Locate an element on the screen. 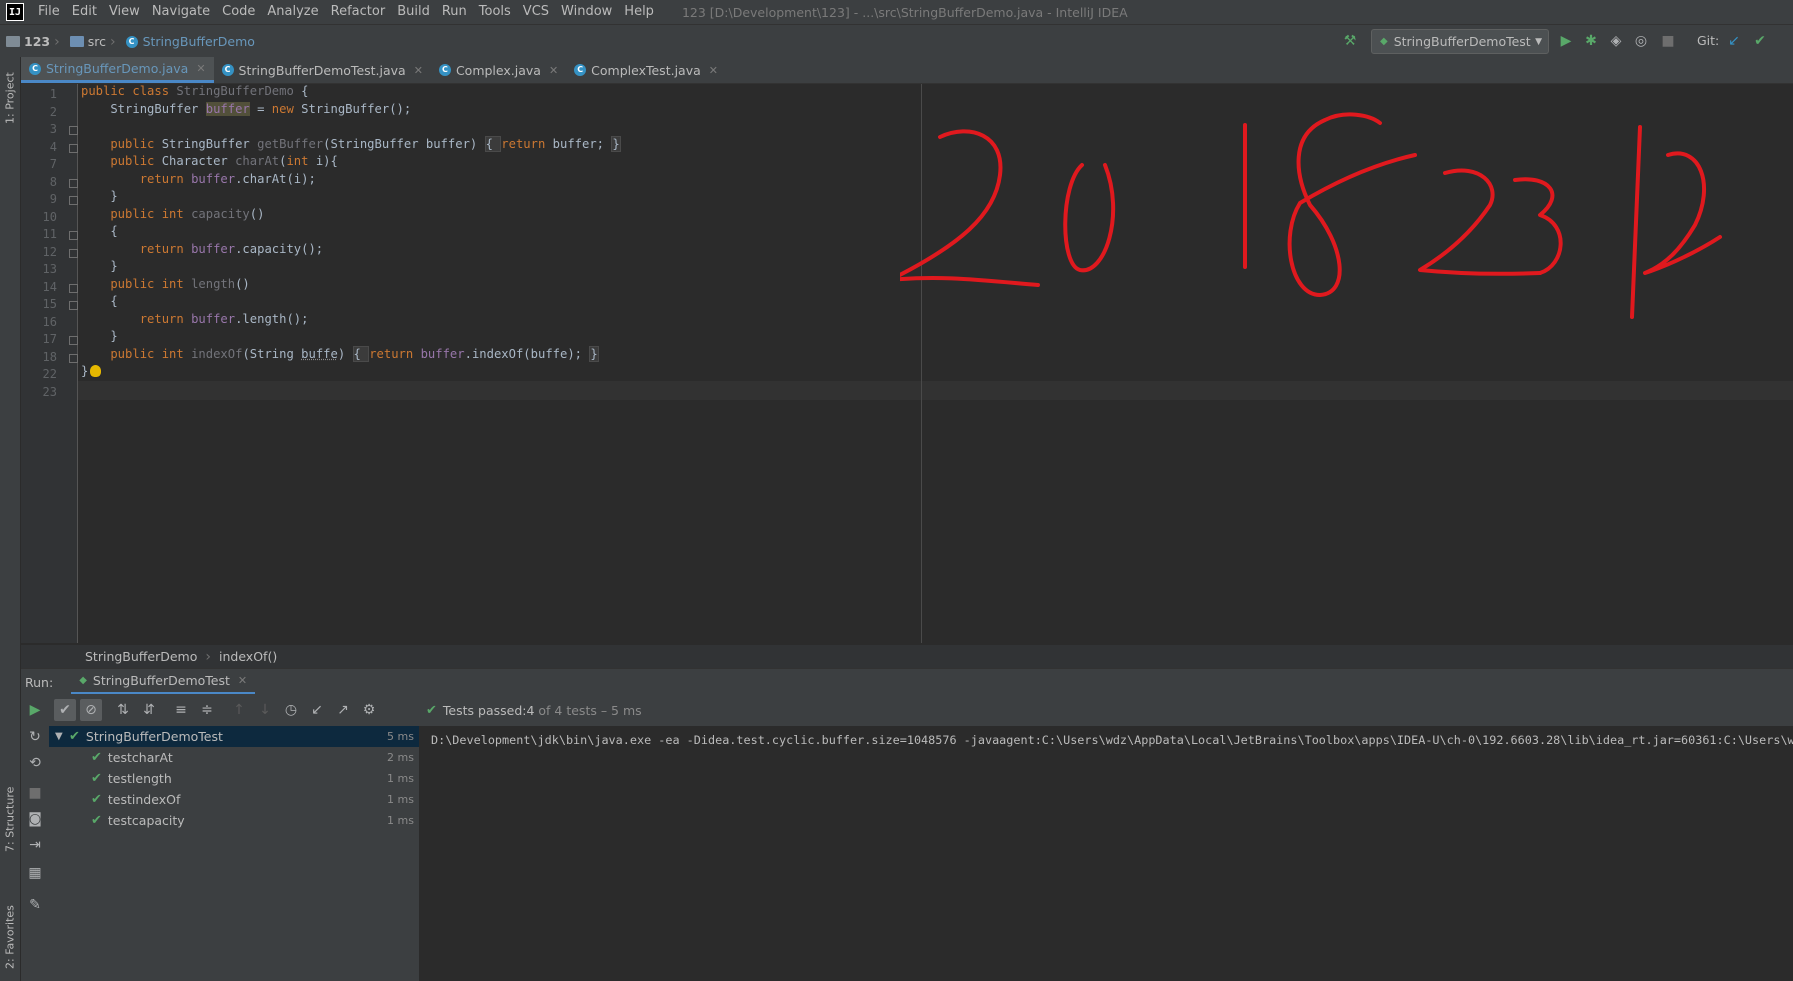  build-hammer-icon: ⚒ is located at coordinates (1350, 41).